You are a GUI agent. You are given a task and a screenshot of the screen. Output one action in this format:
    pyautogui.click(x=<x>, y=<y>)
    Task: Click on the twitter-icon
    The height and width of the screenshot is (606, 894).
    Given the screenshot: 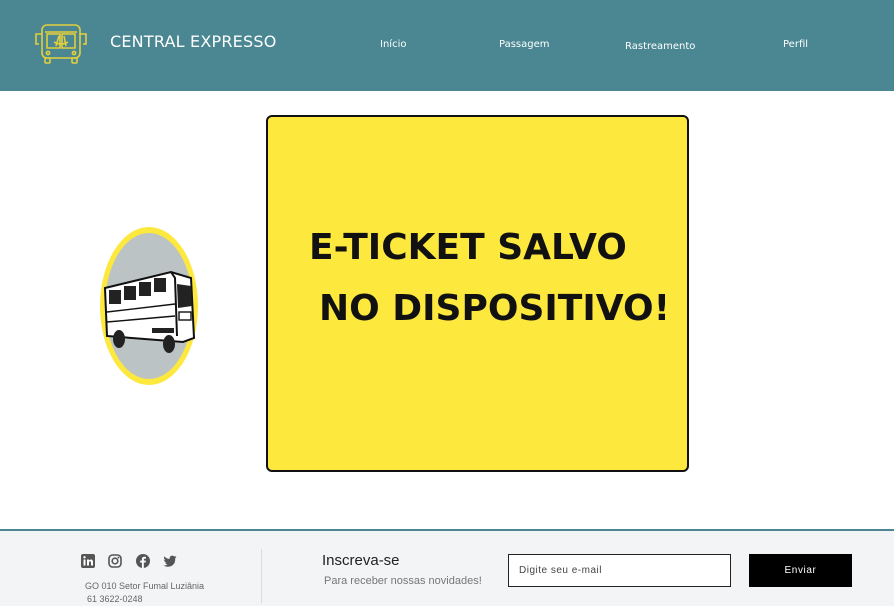 What is the action you would take?
    pyautogui.click(x=170, y=561)
    